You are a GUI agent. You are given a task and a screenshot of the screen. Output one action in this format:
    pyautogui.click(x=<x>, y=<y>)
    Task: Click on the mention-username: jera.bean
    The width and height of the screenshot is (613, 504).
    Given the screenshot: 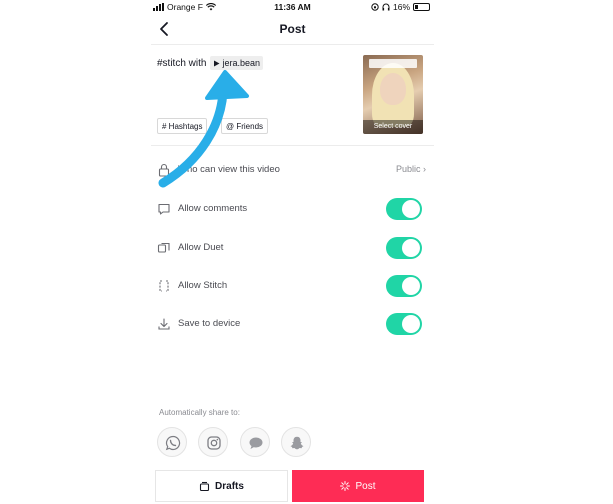 What is the action you would take?
    pyautogui.click(x=241, y=63)
    